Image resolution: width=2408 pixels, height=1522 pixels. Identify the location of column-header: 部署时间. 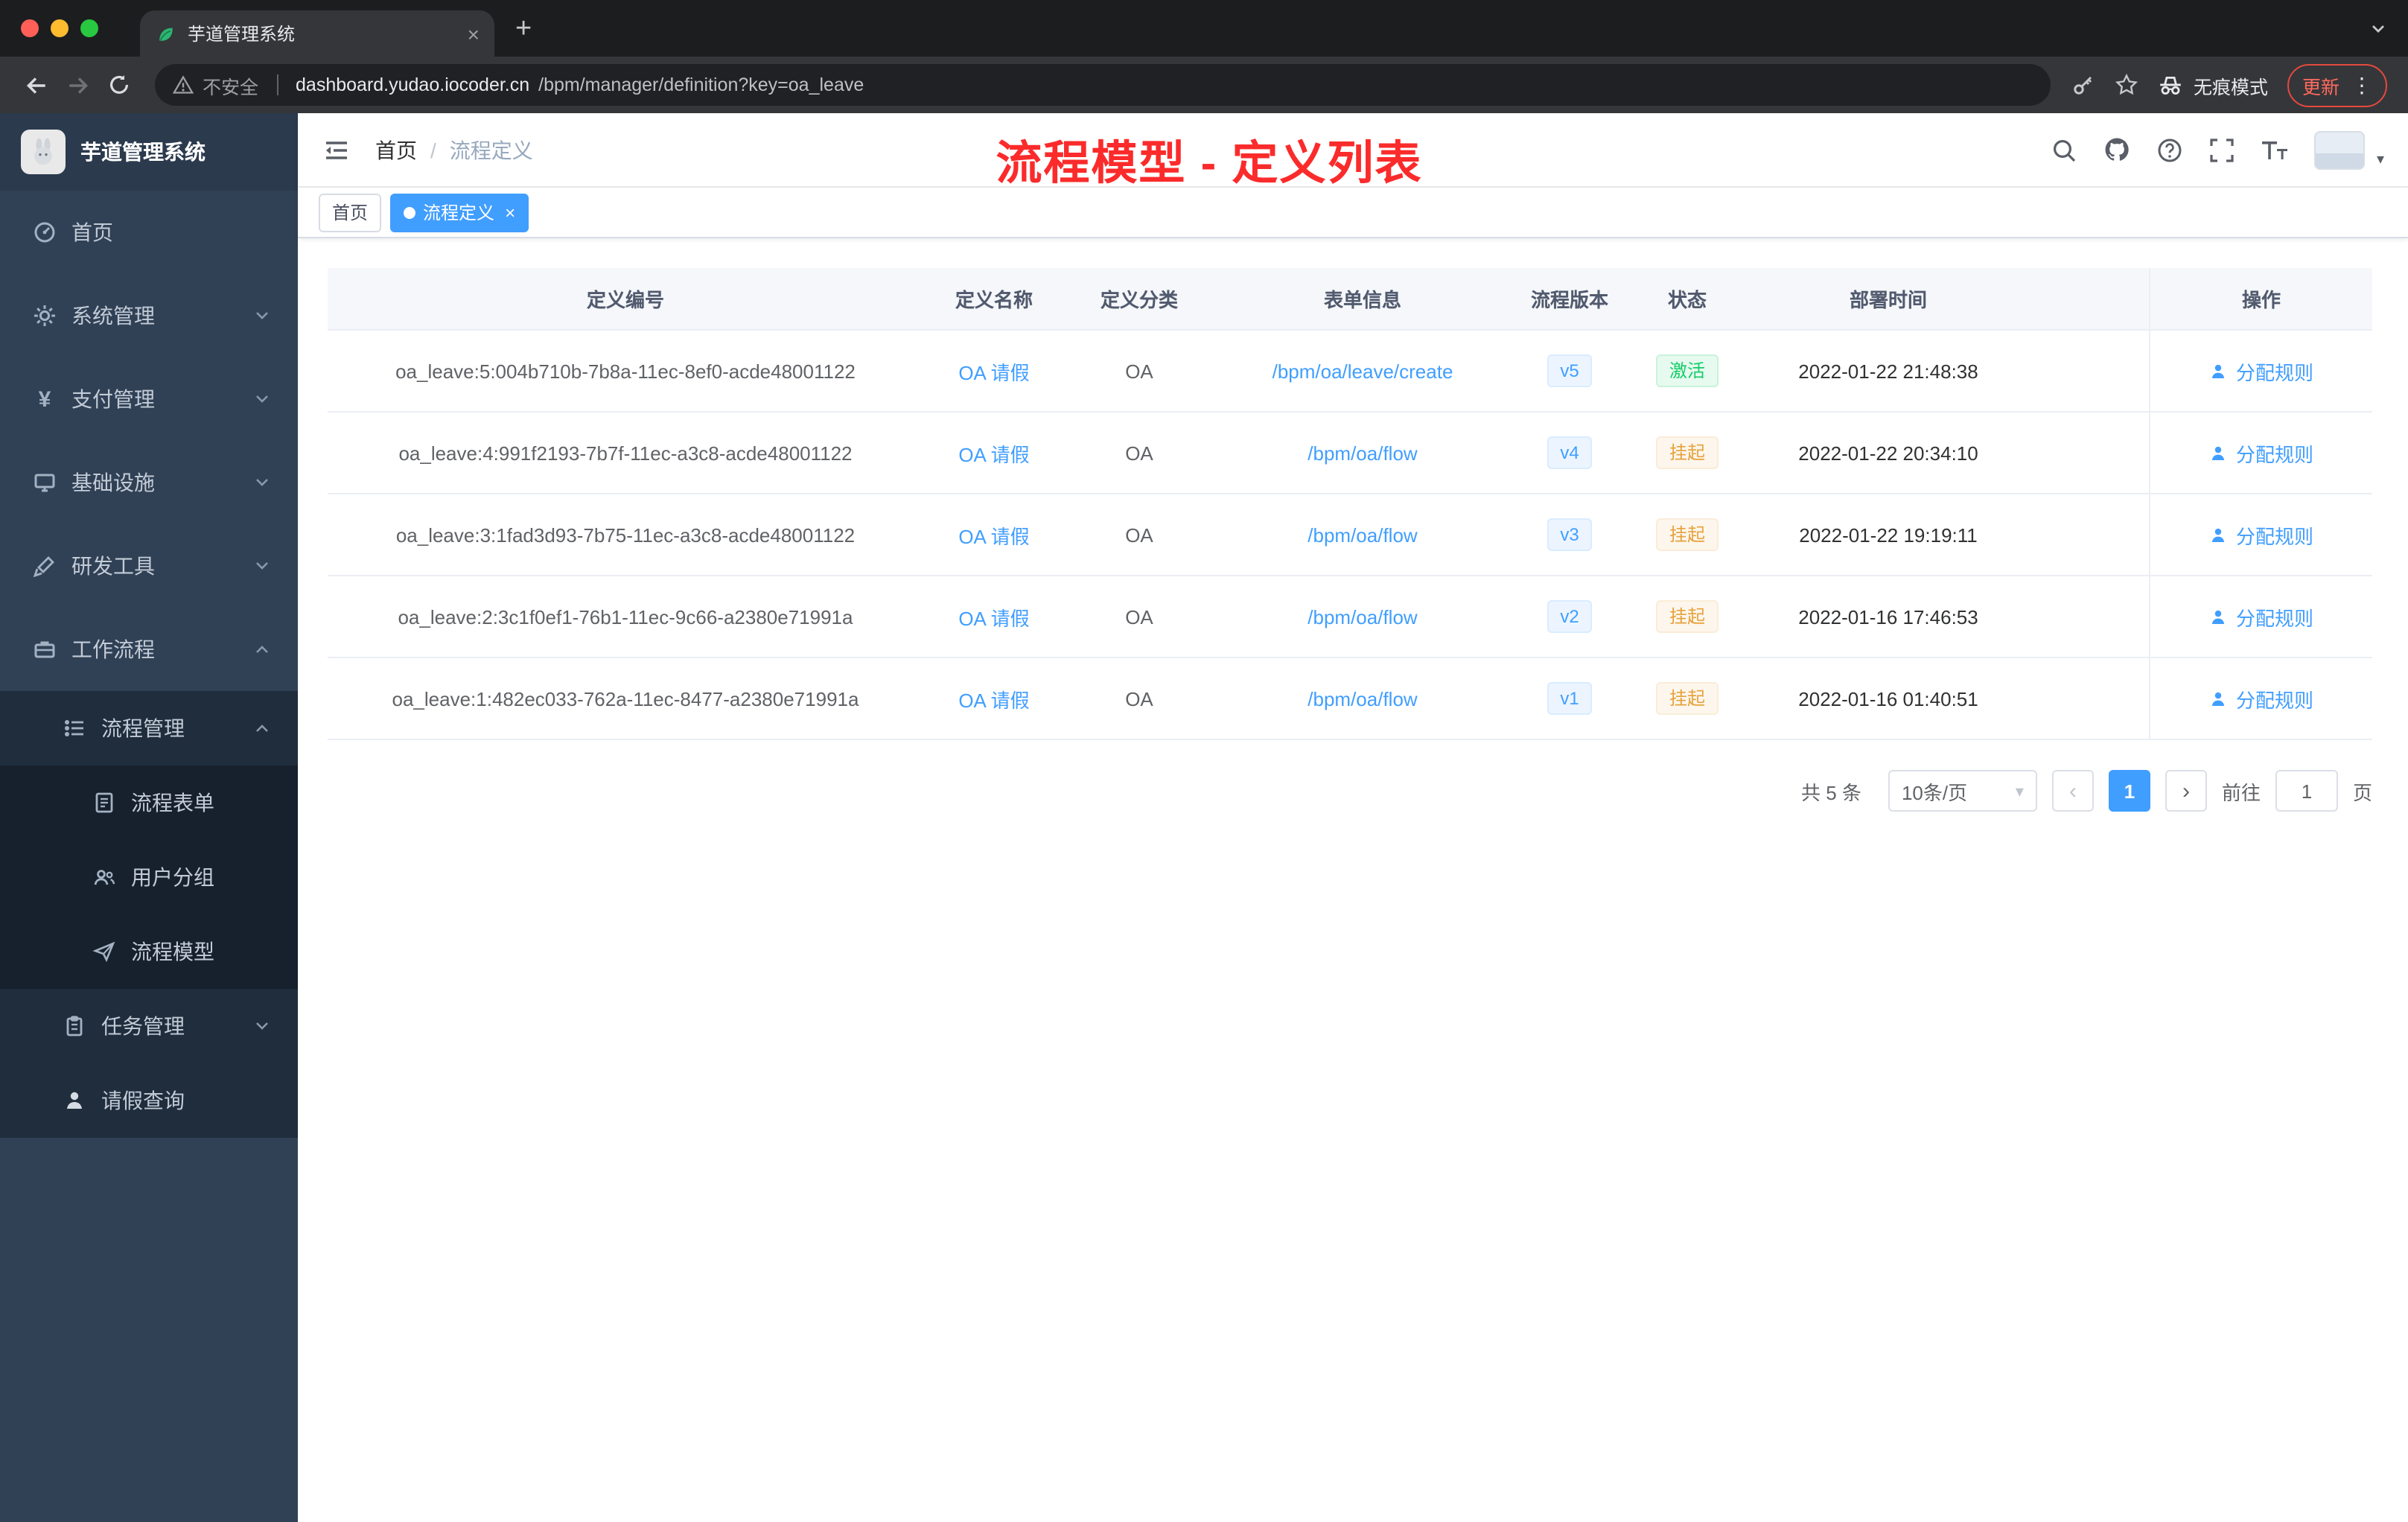
(1888, 300).